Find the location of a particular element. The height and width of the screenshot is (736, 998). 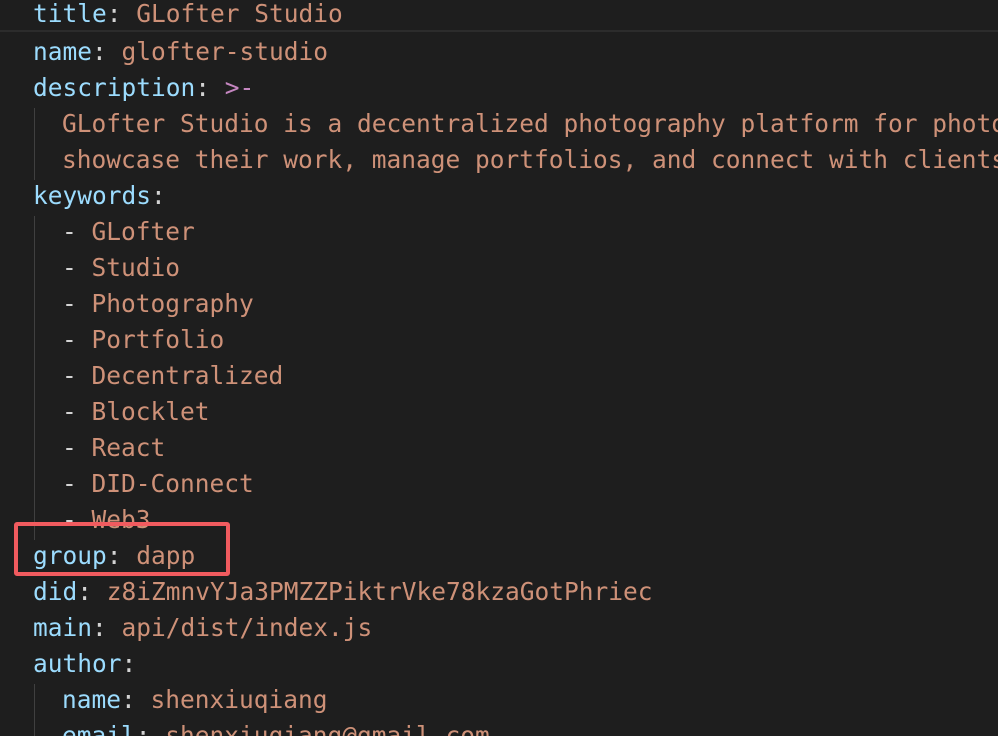

yaml-list-value: Blocklet is located at coordinates (150, 411).